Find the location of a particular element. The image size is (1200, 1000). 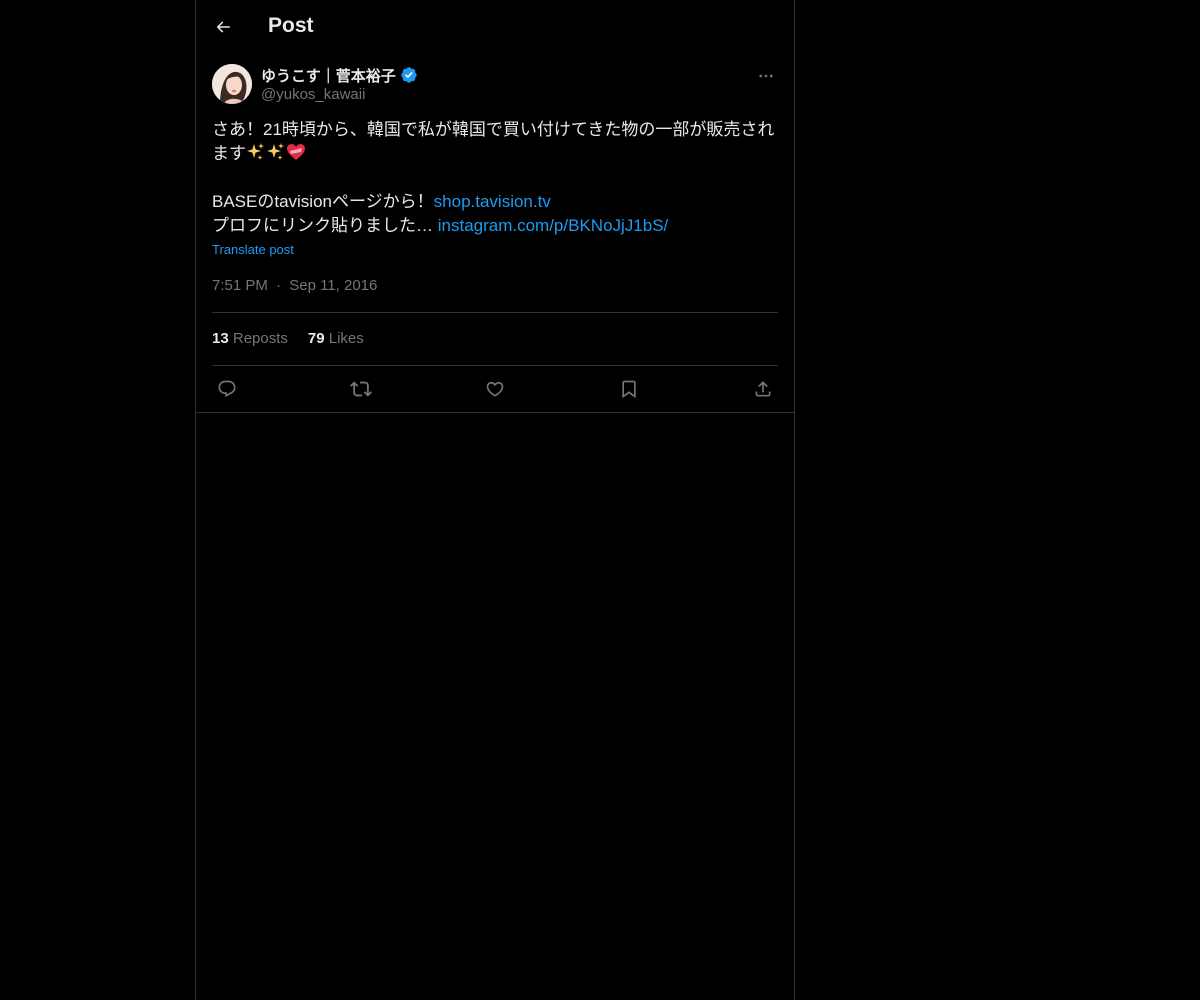

like-button is located at coordinates (495, 389).